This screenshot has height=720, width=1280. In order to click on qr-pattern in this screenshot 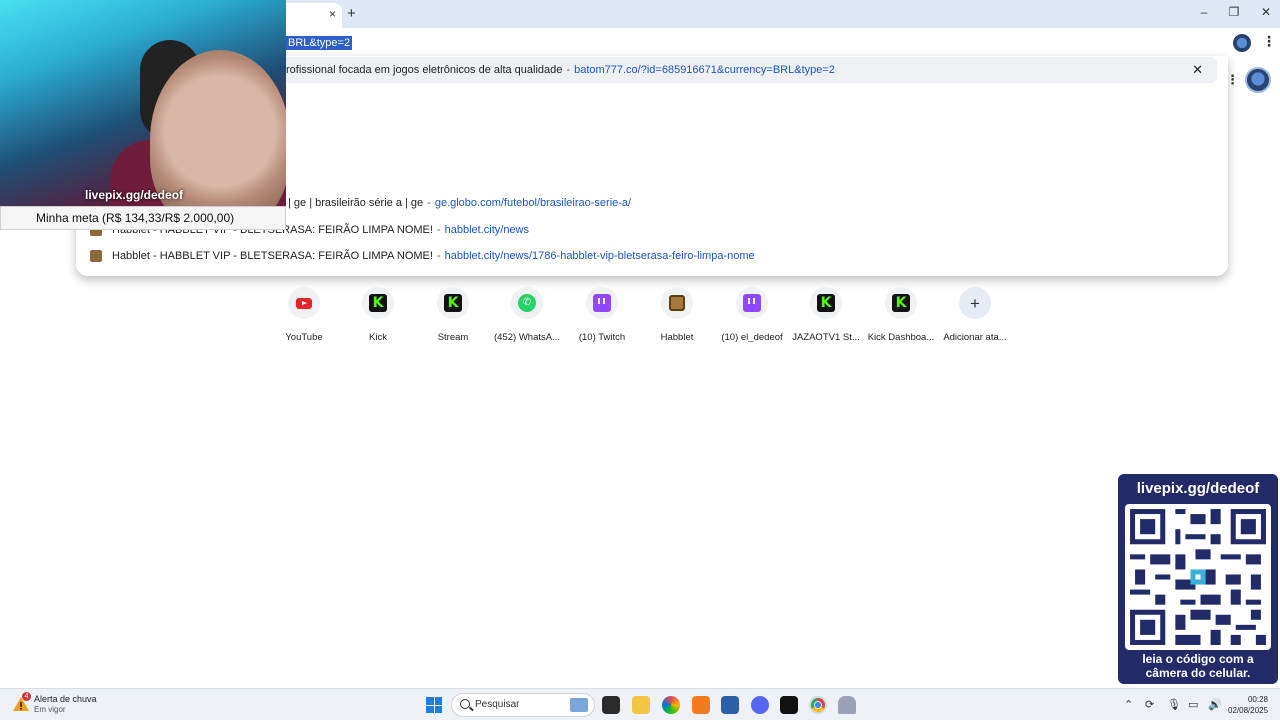, I will do `click(1198, 577)`.